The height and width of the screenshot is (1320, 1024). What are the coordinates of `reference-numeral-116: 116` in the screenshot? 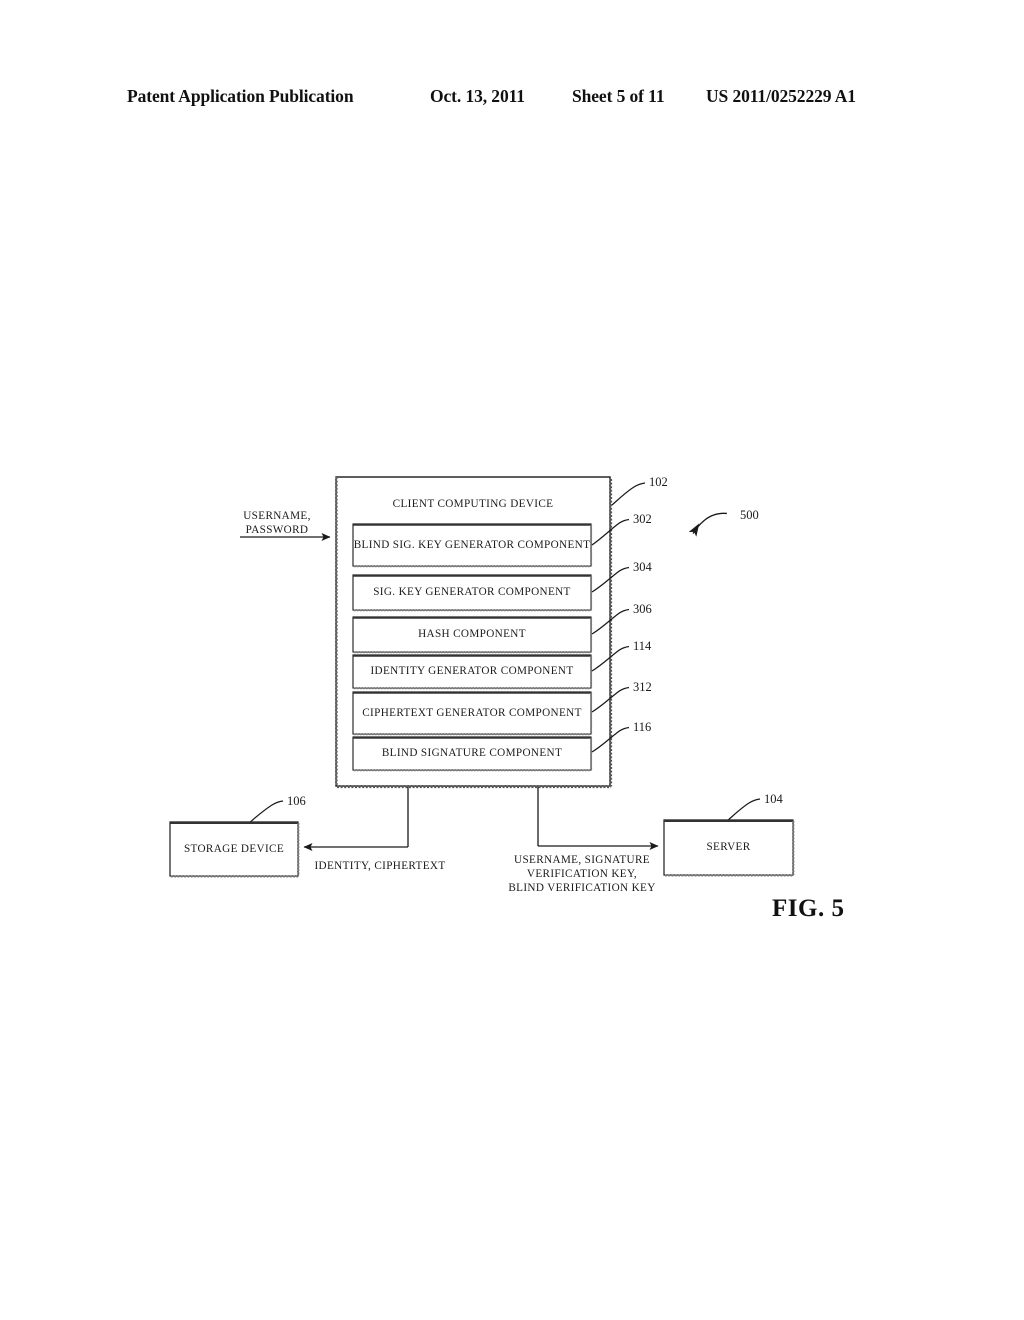 It's located at (642, 727).